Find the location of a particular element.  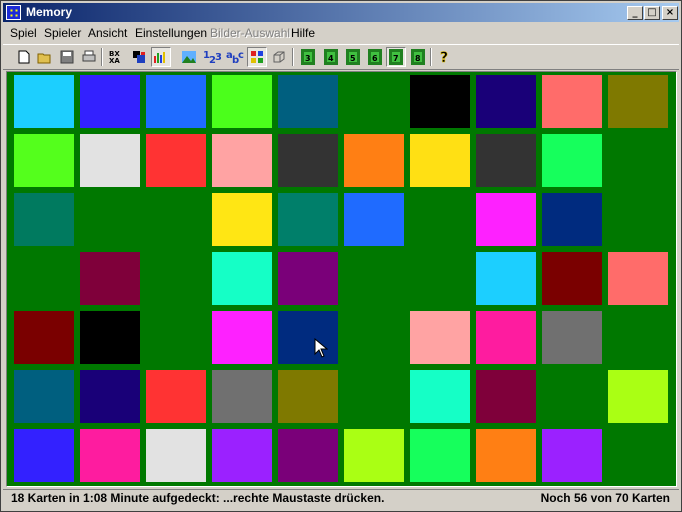

print-icon is located at coordinates (89, 57).